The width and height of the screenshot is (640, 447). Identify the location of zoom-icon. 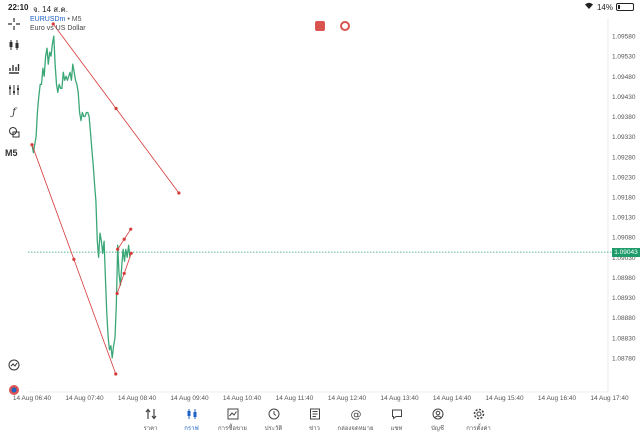
(14, 365).